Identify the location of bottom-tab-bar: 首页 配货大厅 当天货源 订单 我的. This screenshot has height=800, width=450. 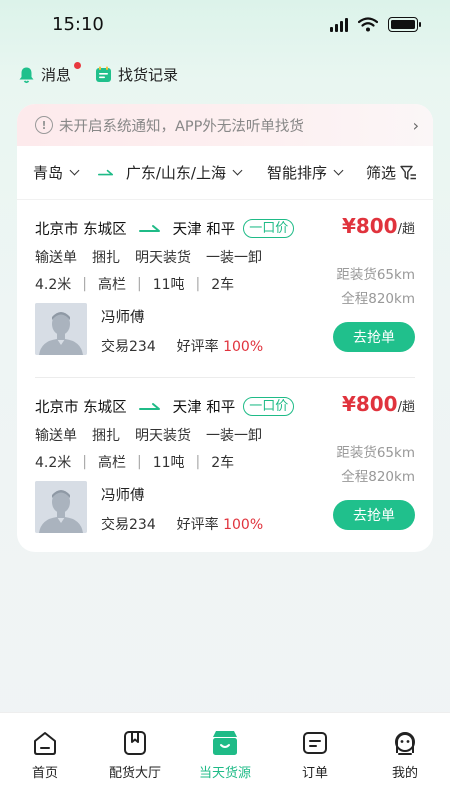
(225, 756).